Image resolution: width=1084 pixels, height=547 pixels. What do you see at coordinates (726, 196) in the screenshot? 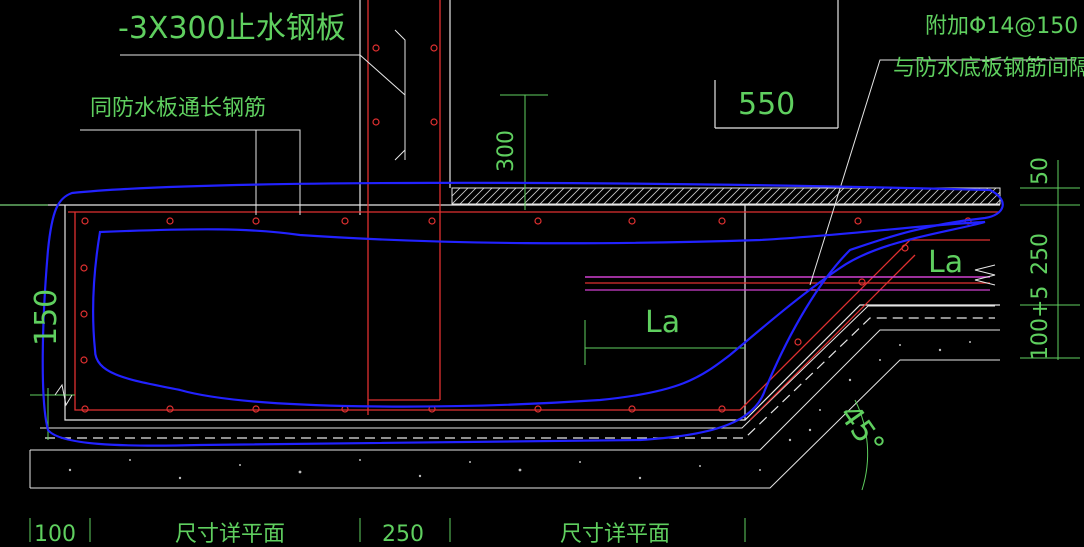
I see `screed-hatch` at bounding box center [726, 196].